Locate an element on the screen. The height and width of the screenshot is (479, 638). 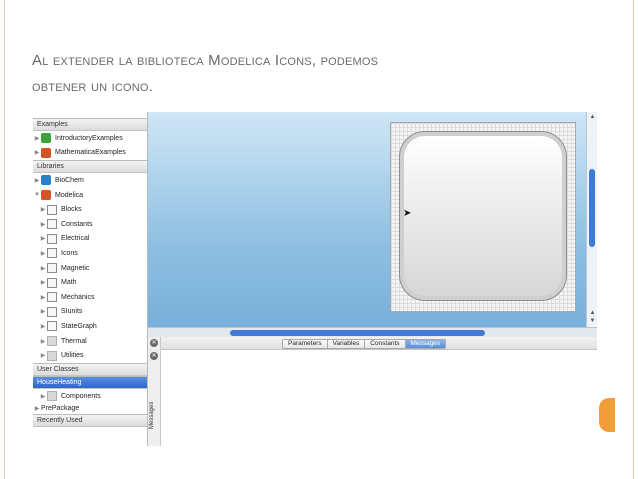
mathematica-icon is located at coordinates (46, 152).